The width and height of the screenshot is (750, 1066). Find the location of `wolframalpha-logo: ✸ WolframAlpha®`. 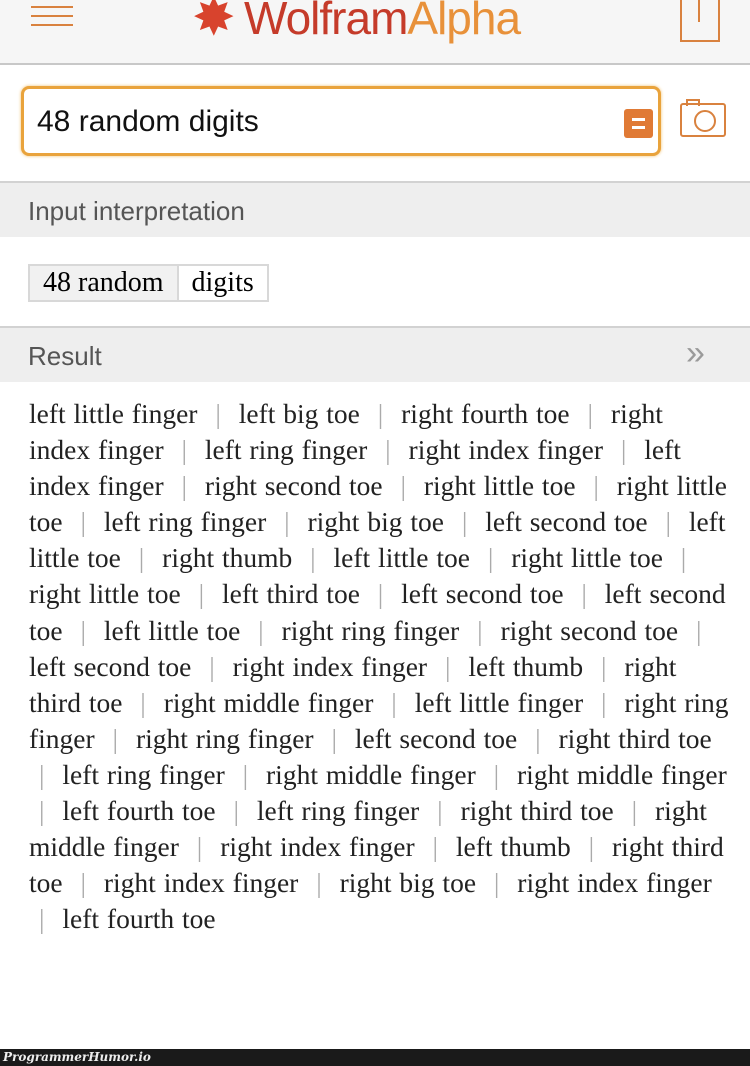

wolframalpha-logo: ✸ WolframAlpha® is located at coordinates (359, 24).